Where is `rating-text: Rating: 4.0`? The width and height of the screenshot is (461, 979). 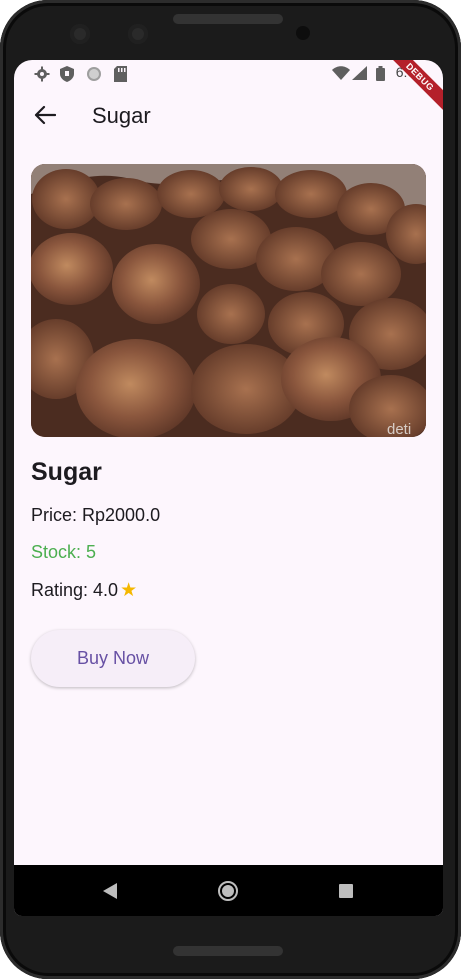
rating-text: Rating: 4.0 is located at coordinates (75, 590).